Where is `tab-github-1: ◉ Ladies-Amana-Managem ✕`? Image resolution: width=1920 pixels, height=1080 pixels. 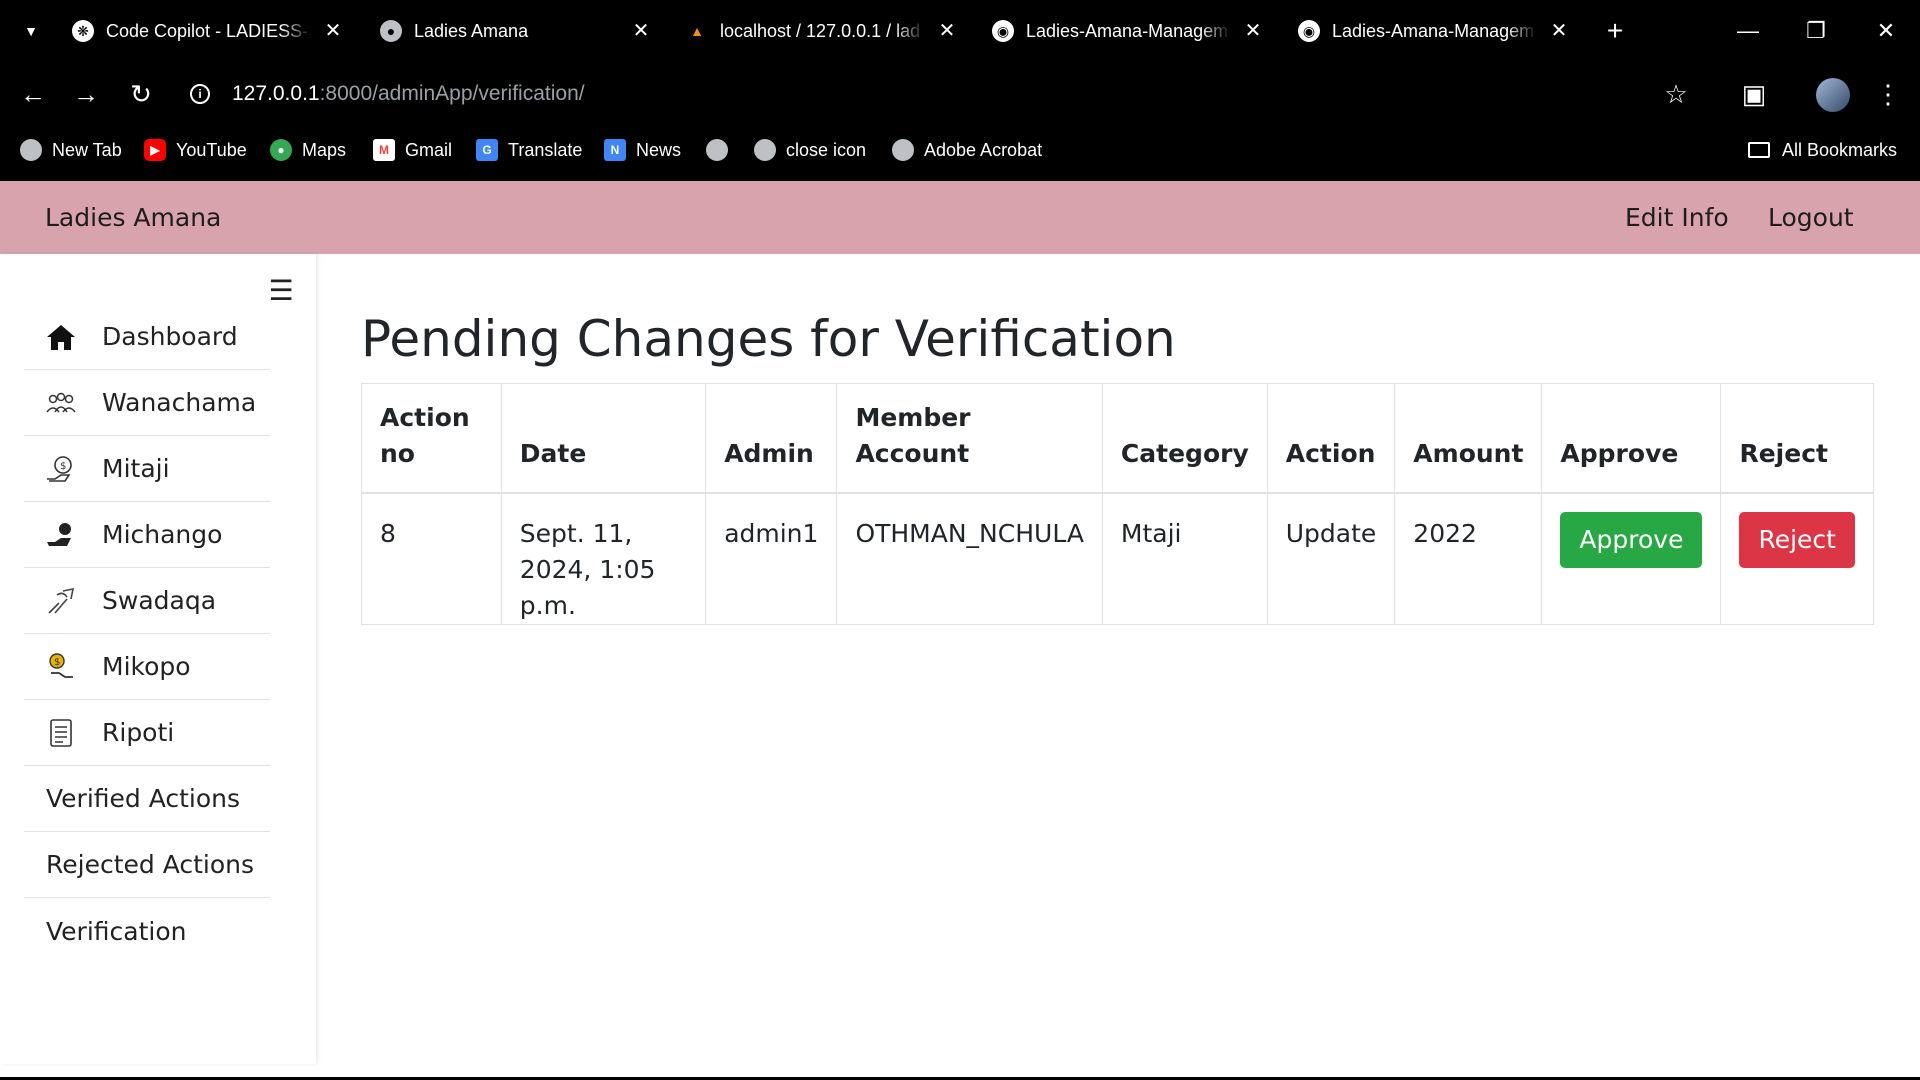
tab-github-1: ◉ Ladies-Amana-Managem ✕ is located at coordinates (1131, 31).